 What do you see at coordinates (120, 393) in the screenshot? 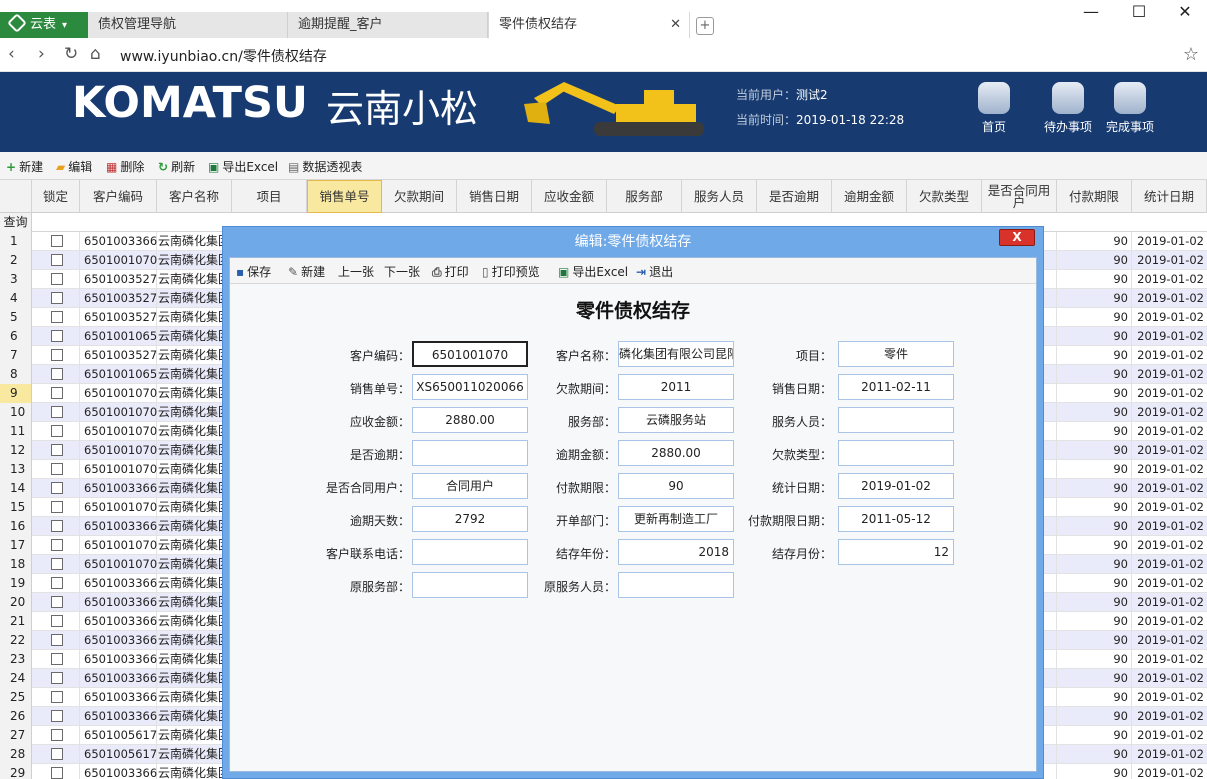
I see `customer-code-cell: 6501001070` at bounding box center [120, 393].